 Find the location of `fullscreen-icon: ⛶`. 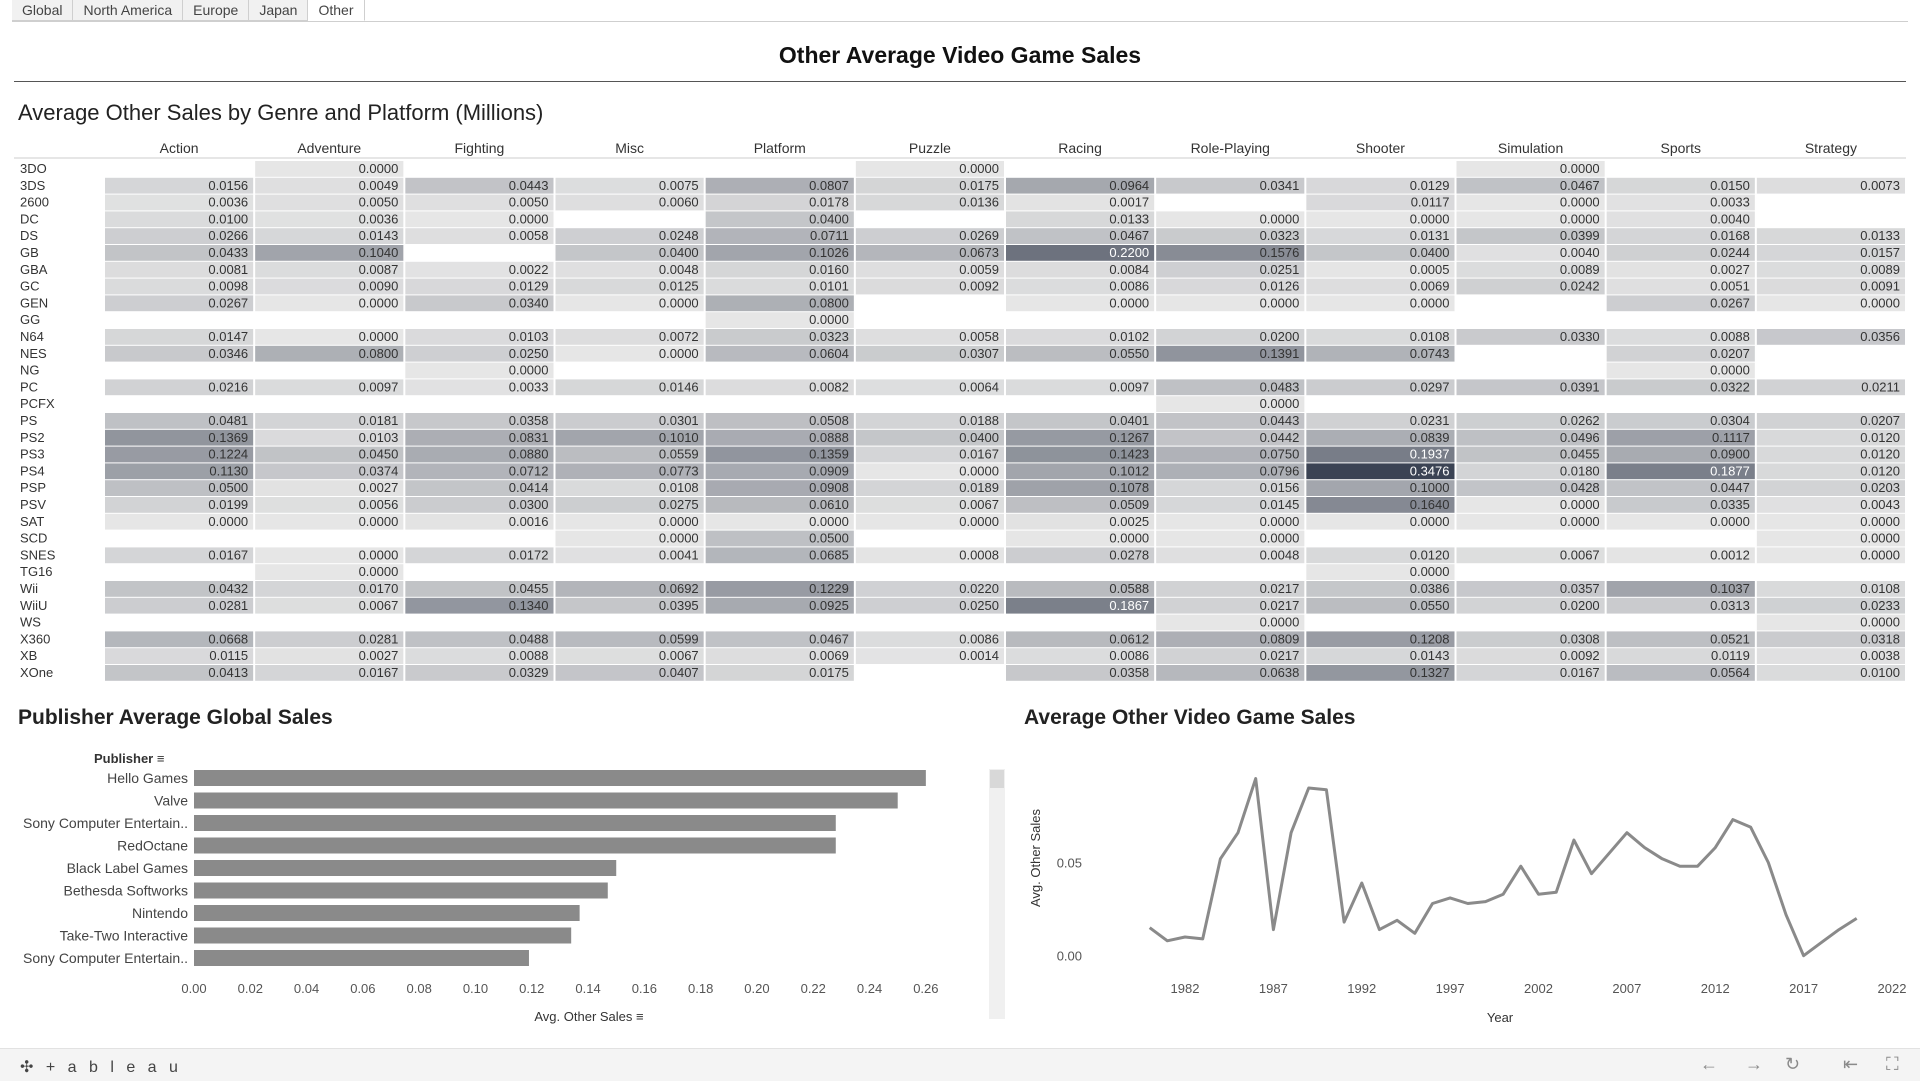

fullscreen-icon: ⛶ is located at coordinates (1892, 1064).